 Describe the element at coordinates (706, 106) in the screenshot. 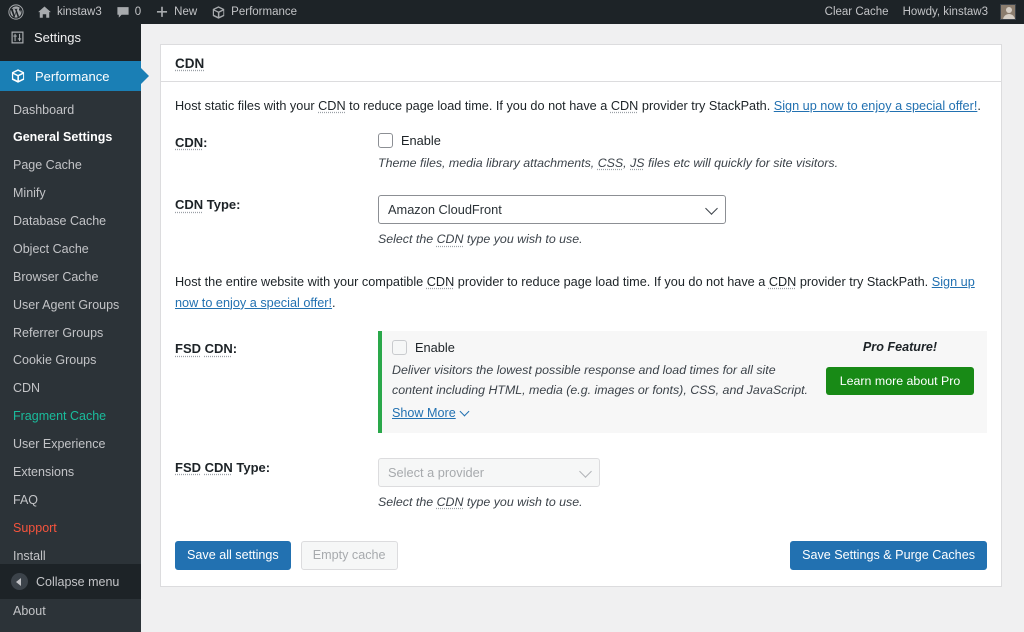

I see `cdn-intro-after: provider try StackPath.` at that location.